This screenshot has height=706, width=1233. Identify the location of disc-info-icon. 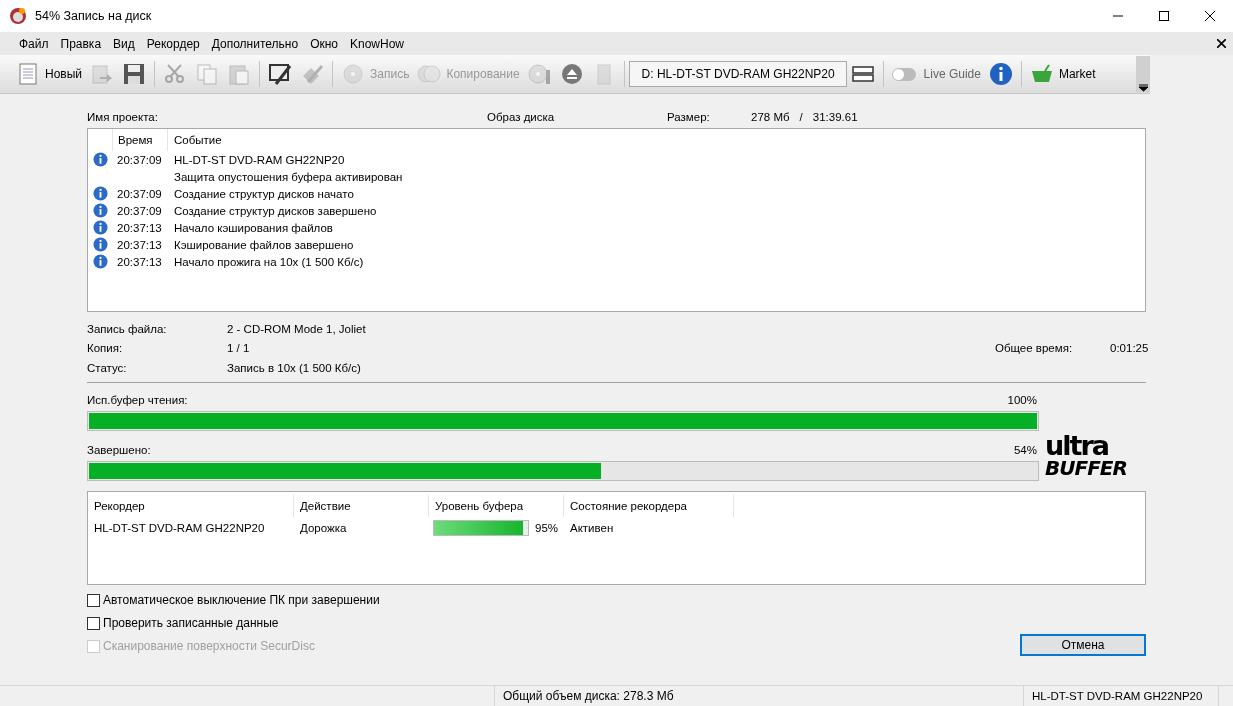
(539, 74).